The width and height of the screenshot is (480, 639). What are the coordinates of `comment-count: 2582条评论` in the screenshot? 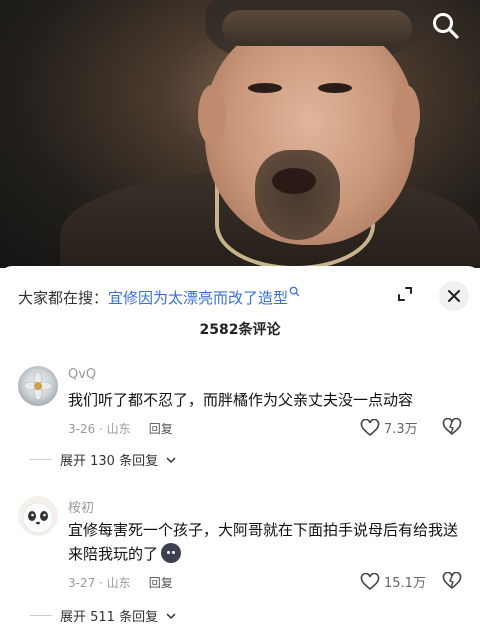 It's located at (240, 330).